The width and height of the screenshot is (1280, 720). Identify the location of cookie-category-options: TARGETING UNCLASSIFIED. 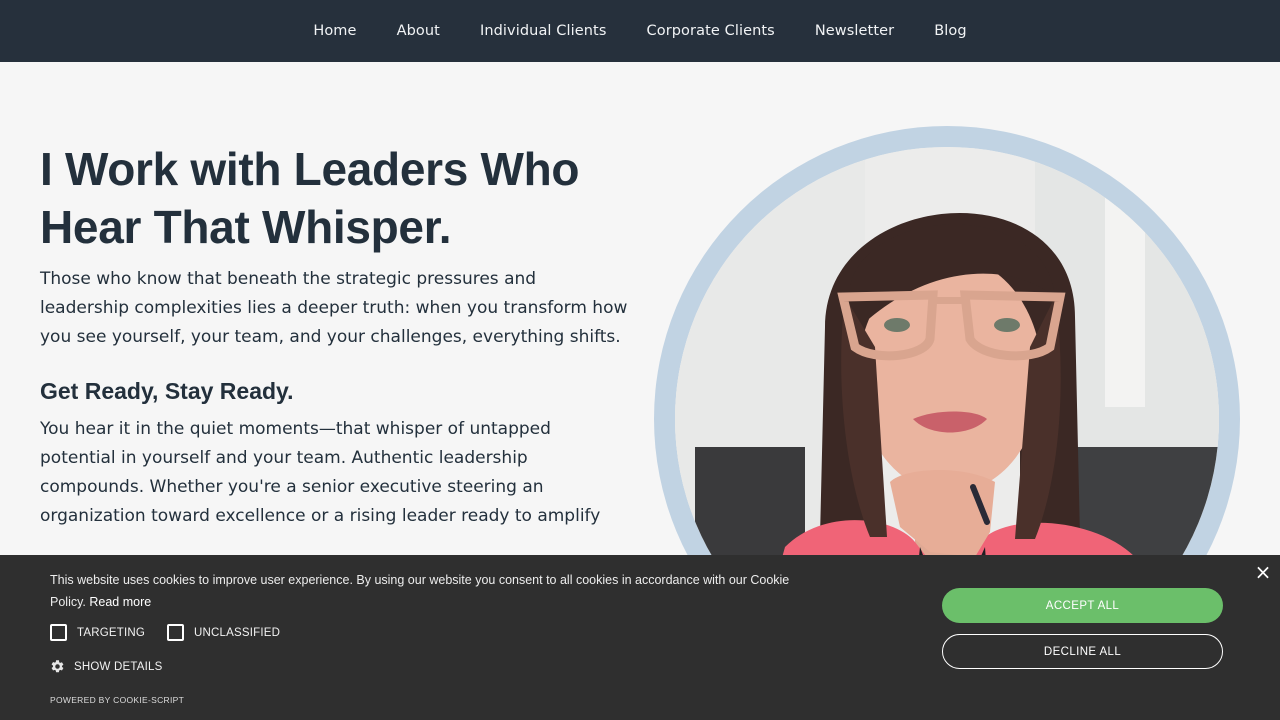
(176, 632).